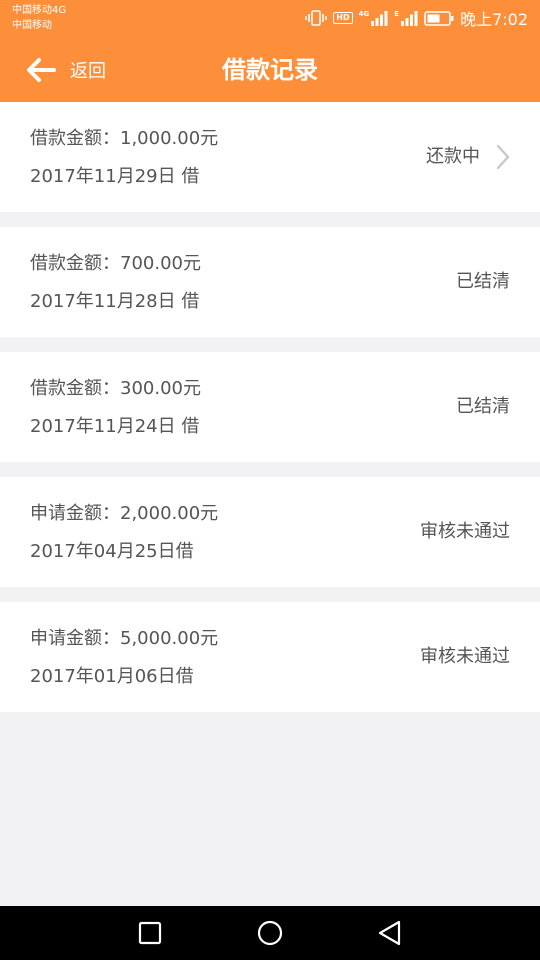 Image resolution: width=540 pixels, height=960 pixels. What do you see at coordinates (397, 14) in the screenshot?
I see `network-type-label: E` at bounding box center [397, 14].